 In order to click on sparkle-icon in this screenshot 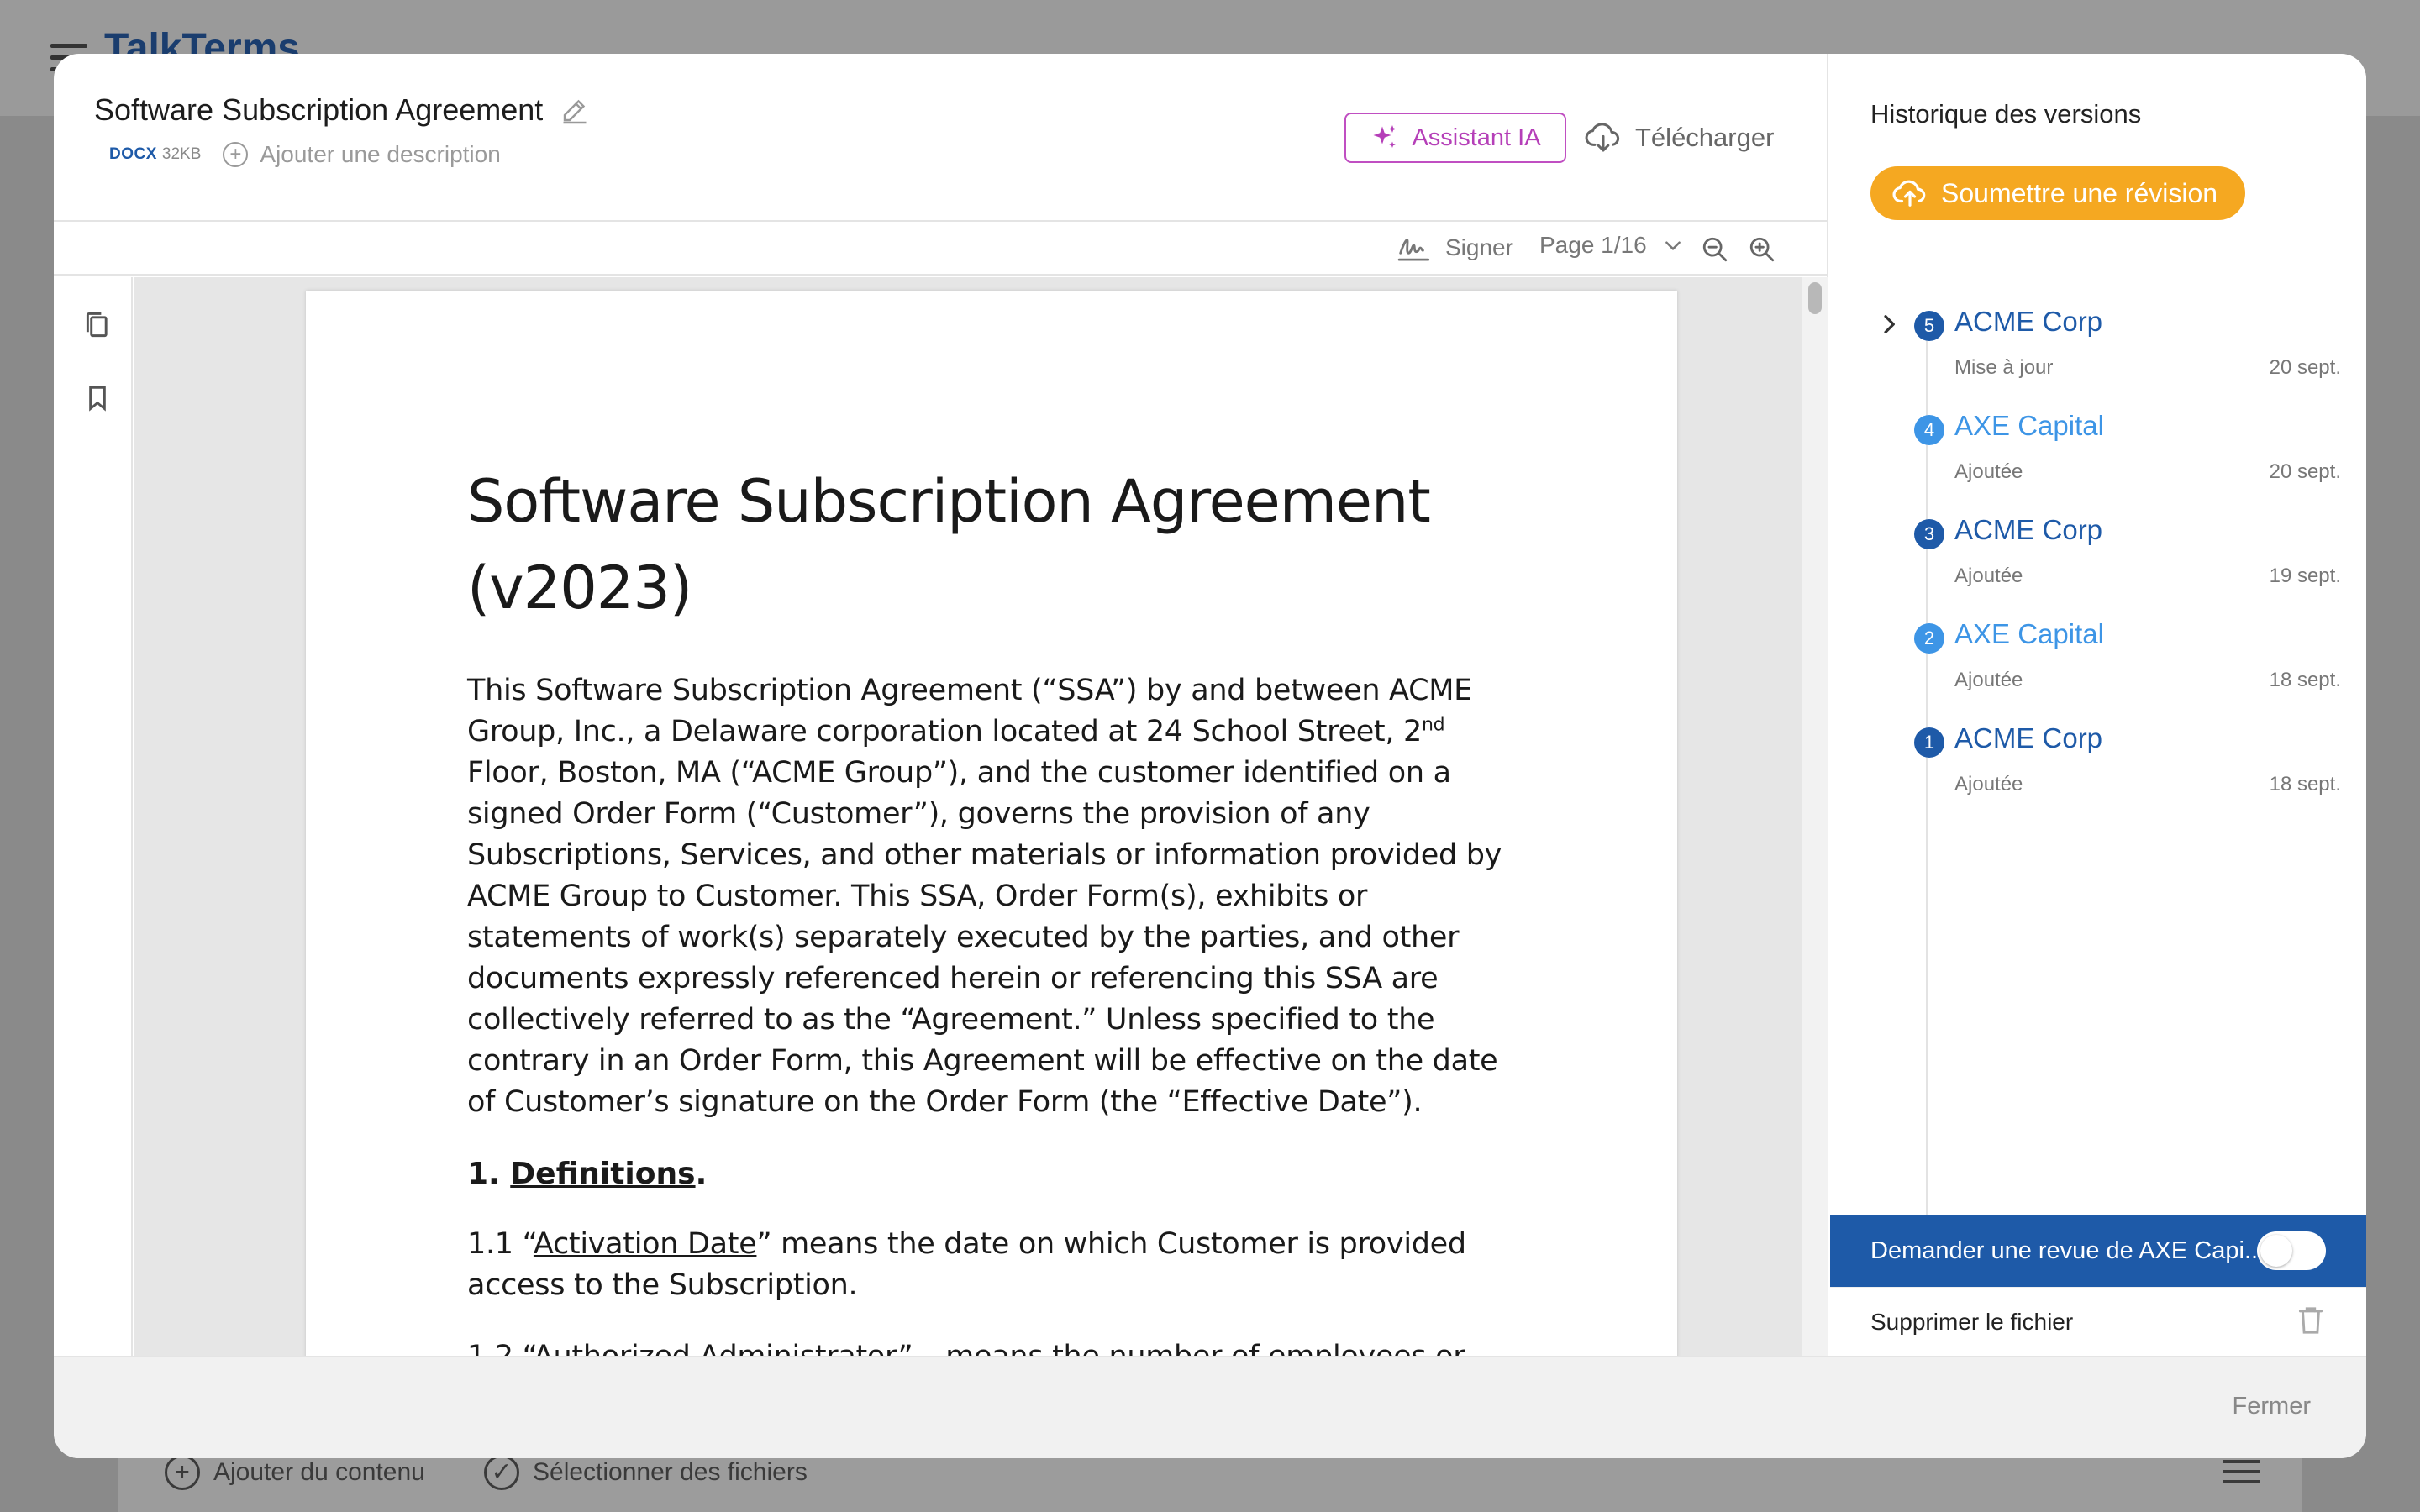, I will do `click(1385, 136)`.